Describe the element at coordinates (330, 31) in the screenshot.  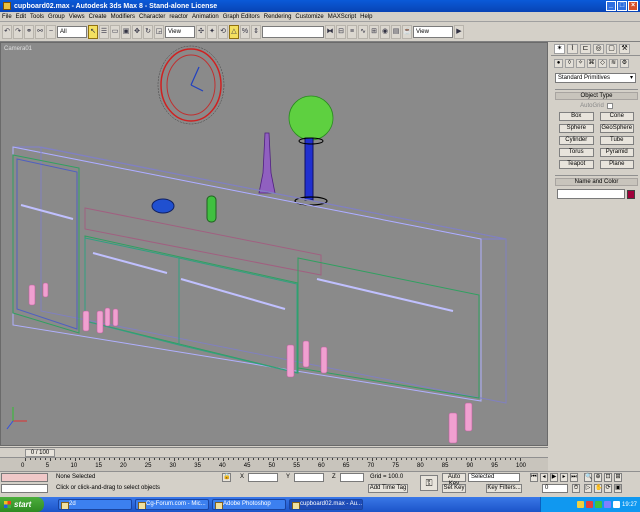
I see `mirror-icon: ⧓` at that location.